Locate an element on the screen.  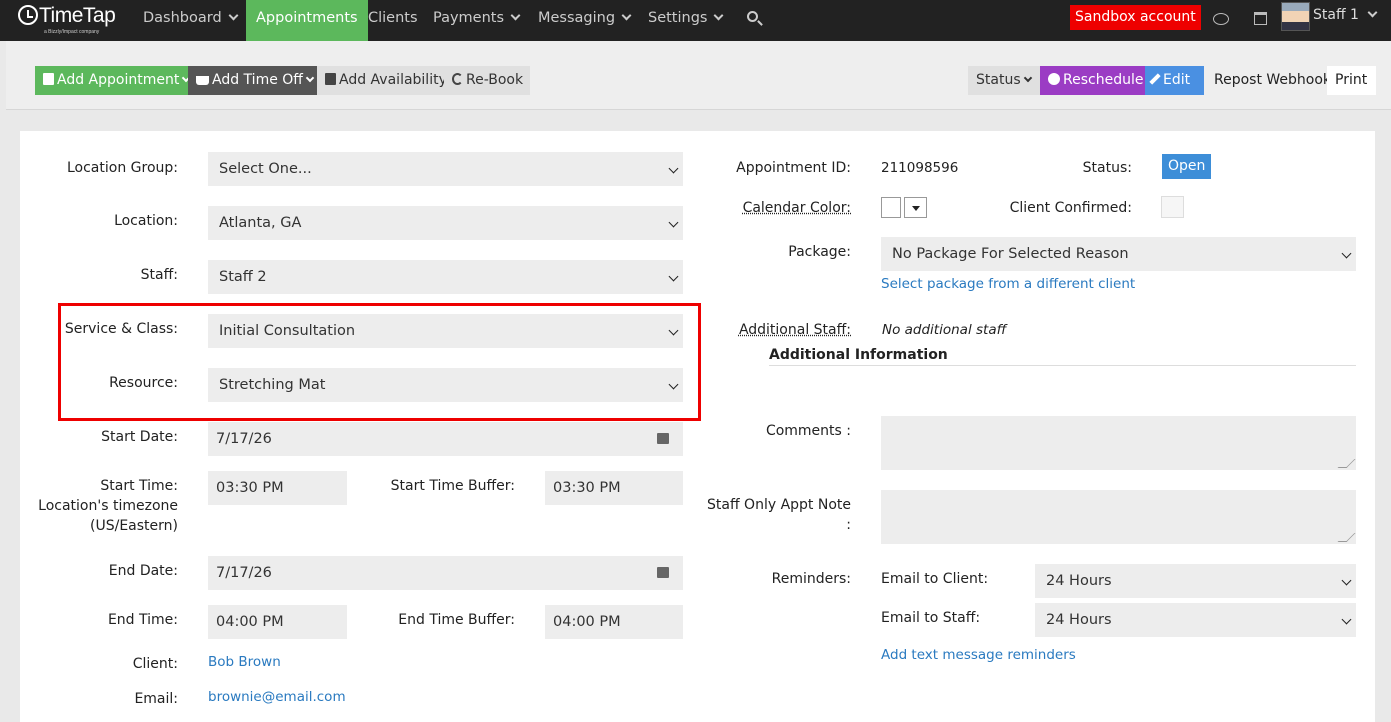
end-buffer-value: 04:00 PM is located at coordinates (587, 622).